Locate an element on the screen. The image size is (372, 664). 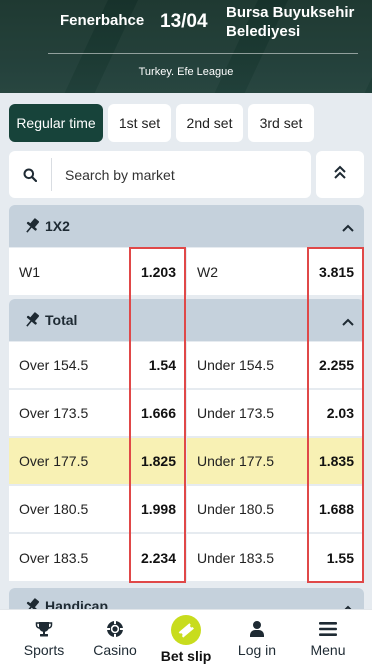
tab-regular-time: Regular time is located at coordinates (56, 123).